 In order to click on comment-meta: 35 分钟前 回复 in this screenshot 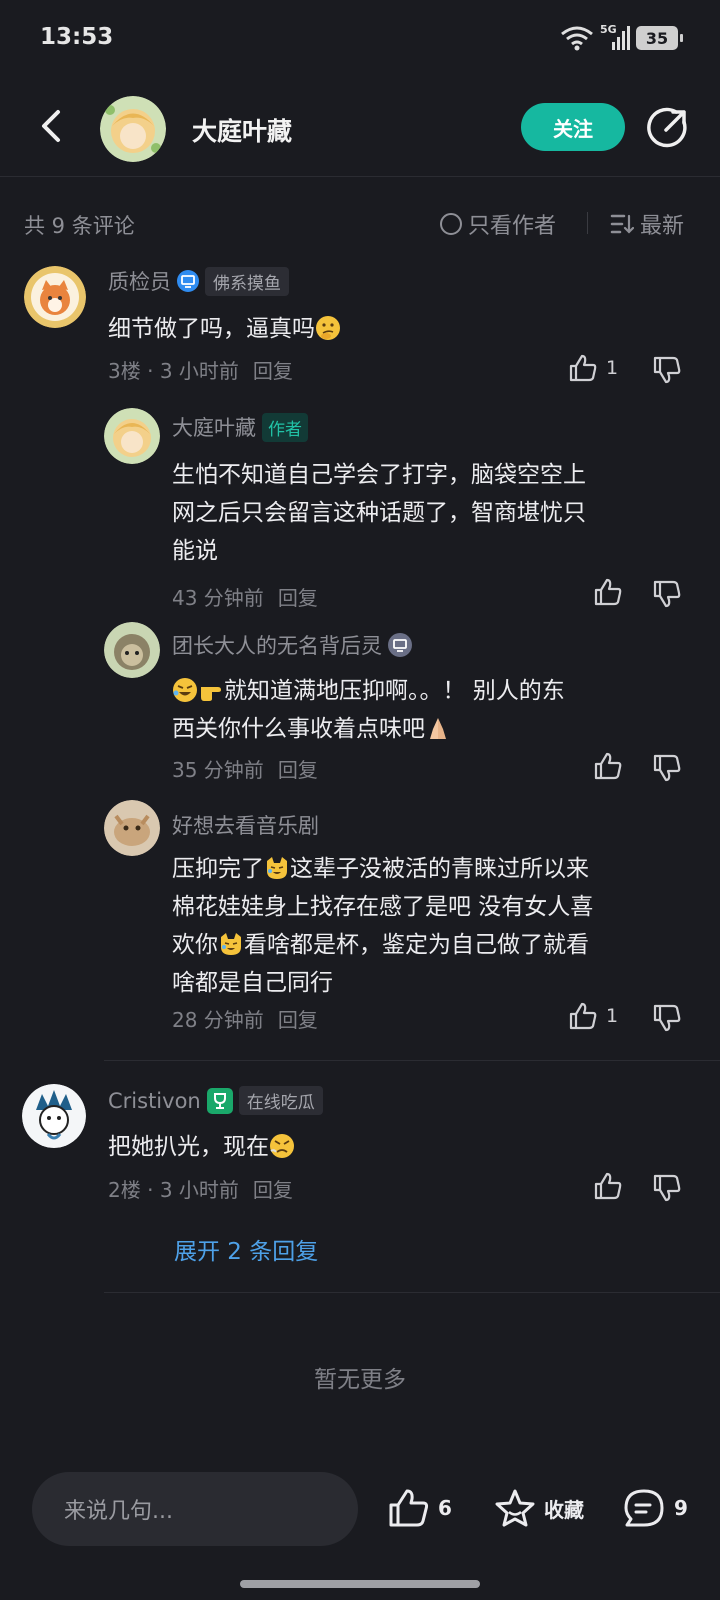, I will do `click(245, 768)`.